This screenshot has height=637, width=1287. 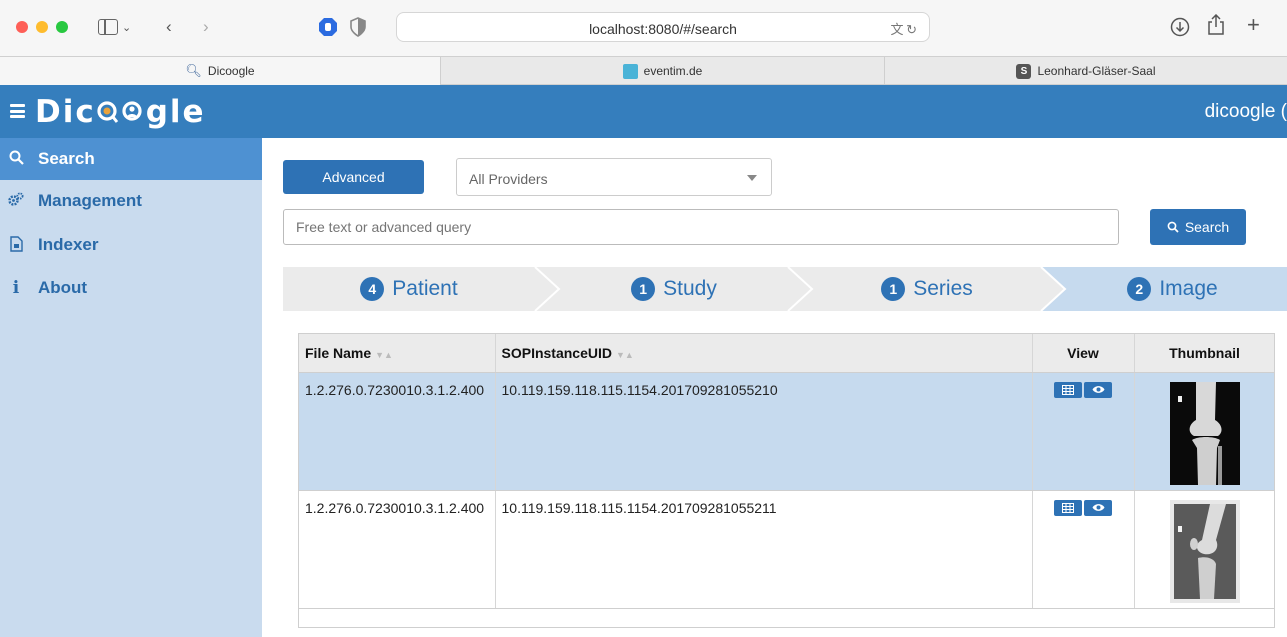 I want to click on tab-label: eventim.de, so click(x=673, y=71).